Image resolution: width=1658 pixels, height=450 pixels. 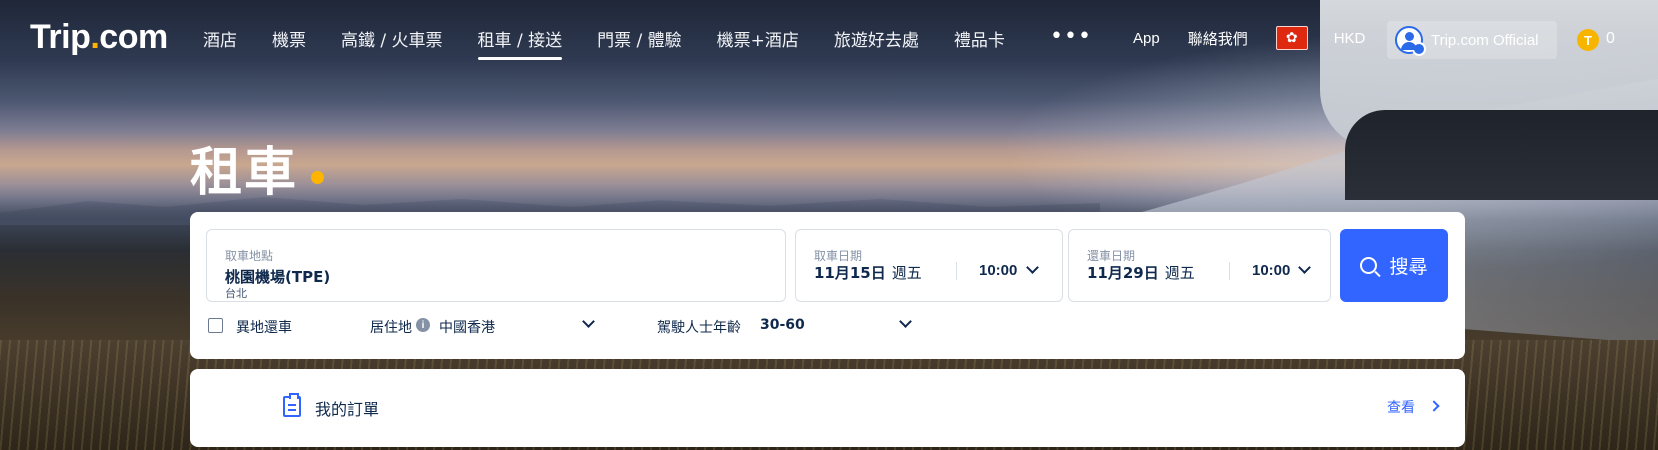 What do you see at coordinates (99, 37) in the screenshot?
I see `trip-logo: Trip.com` at bounding box center [99, 37].